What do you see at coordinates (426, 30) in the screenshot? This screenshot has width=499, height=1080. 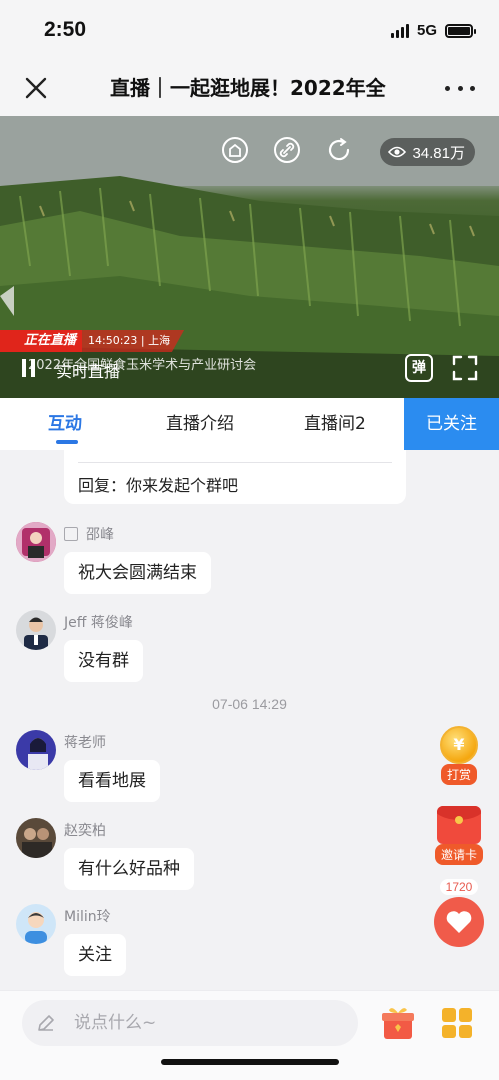 I see `network-type: 5G` at bounding box center [426, 30].